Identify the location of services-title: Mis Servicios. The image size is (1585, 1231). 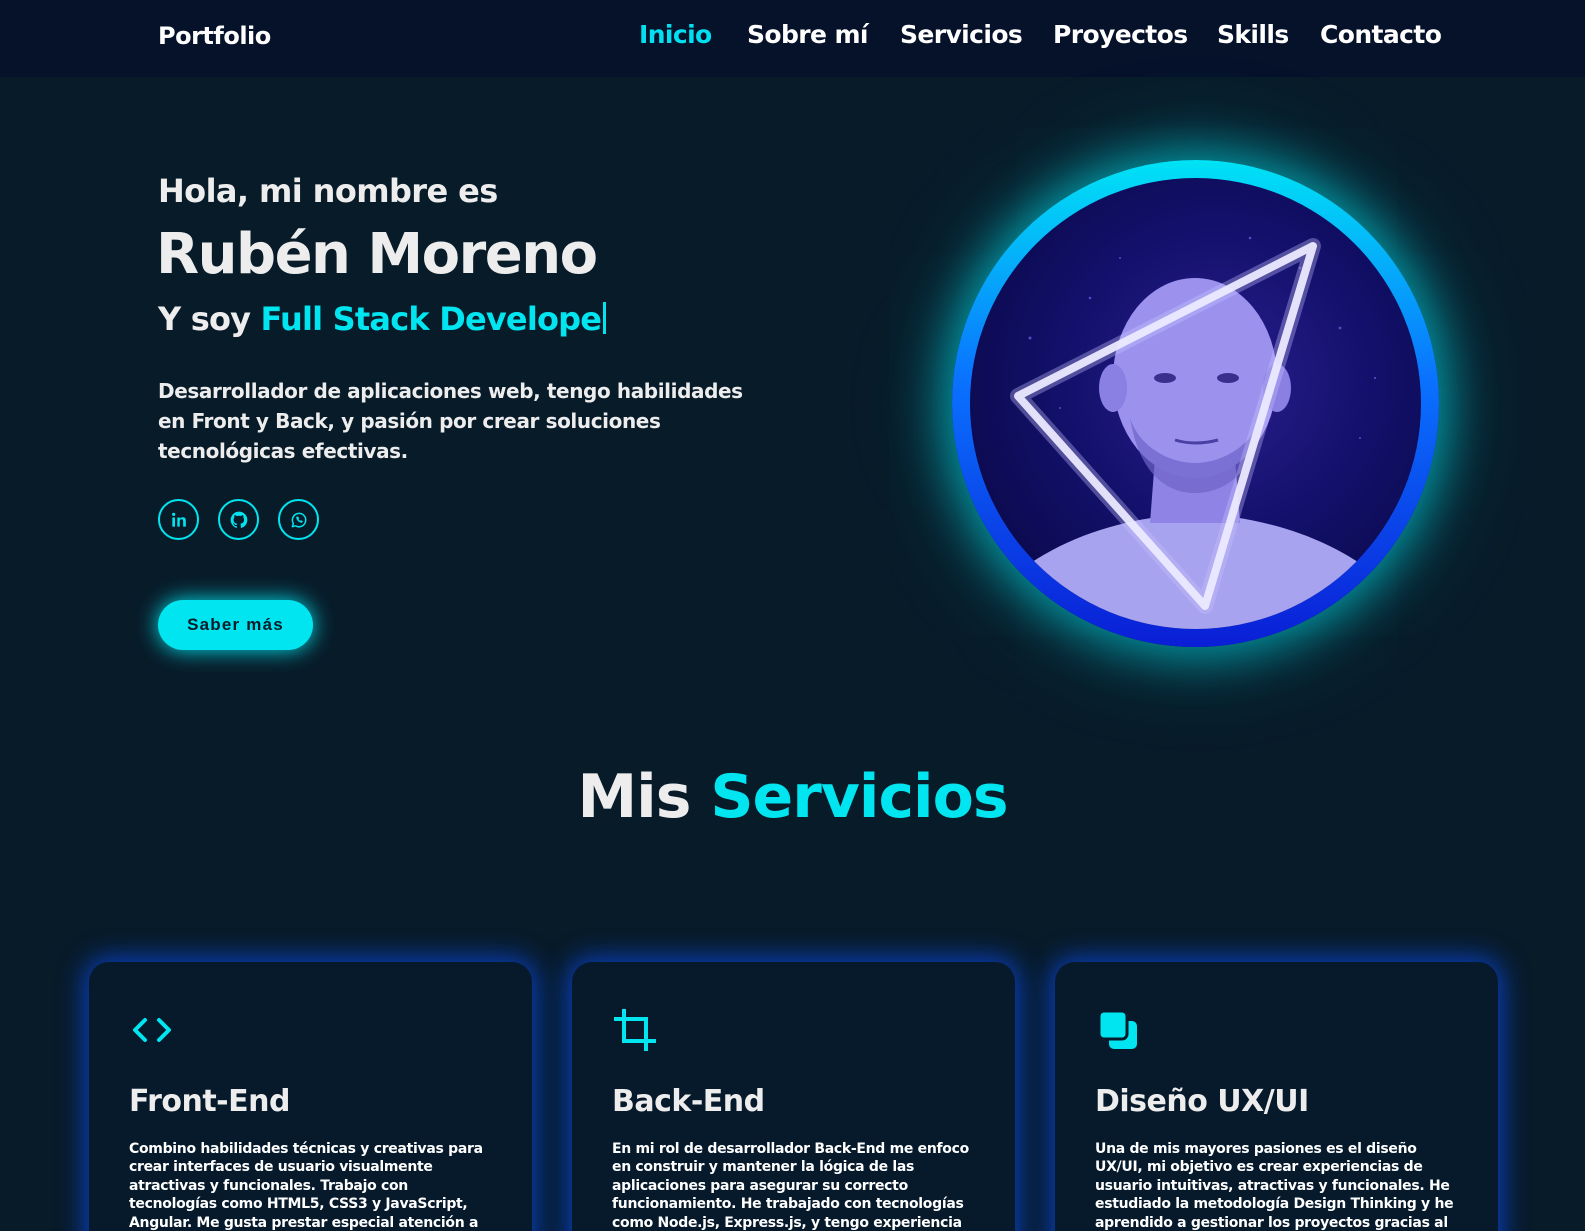
(792, 797).